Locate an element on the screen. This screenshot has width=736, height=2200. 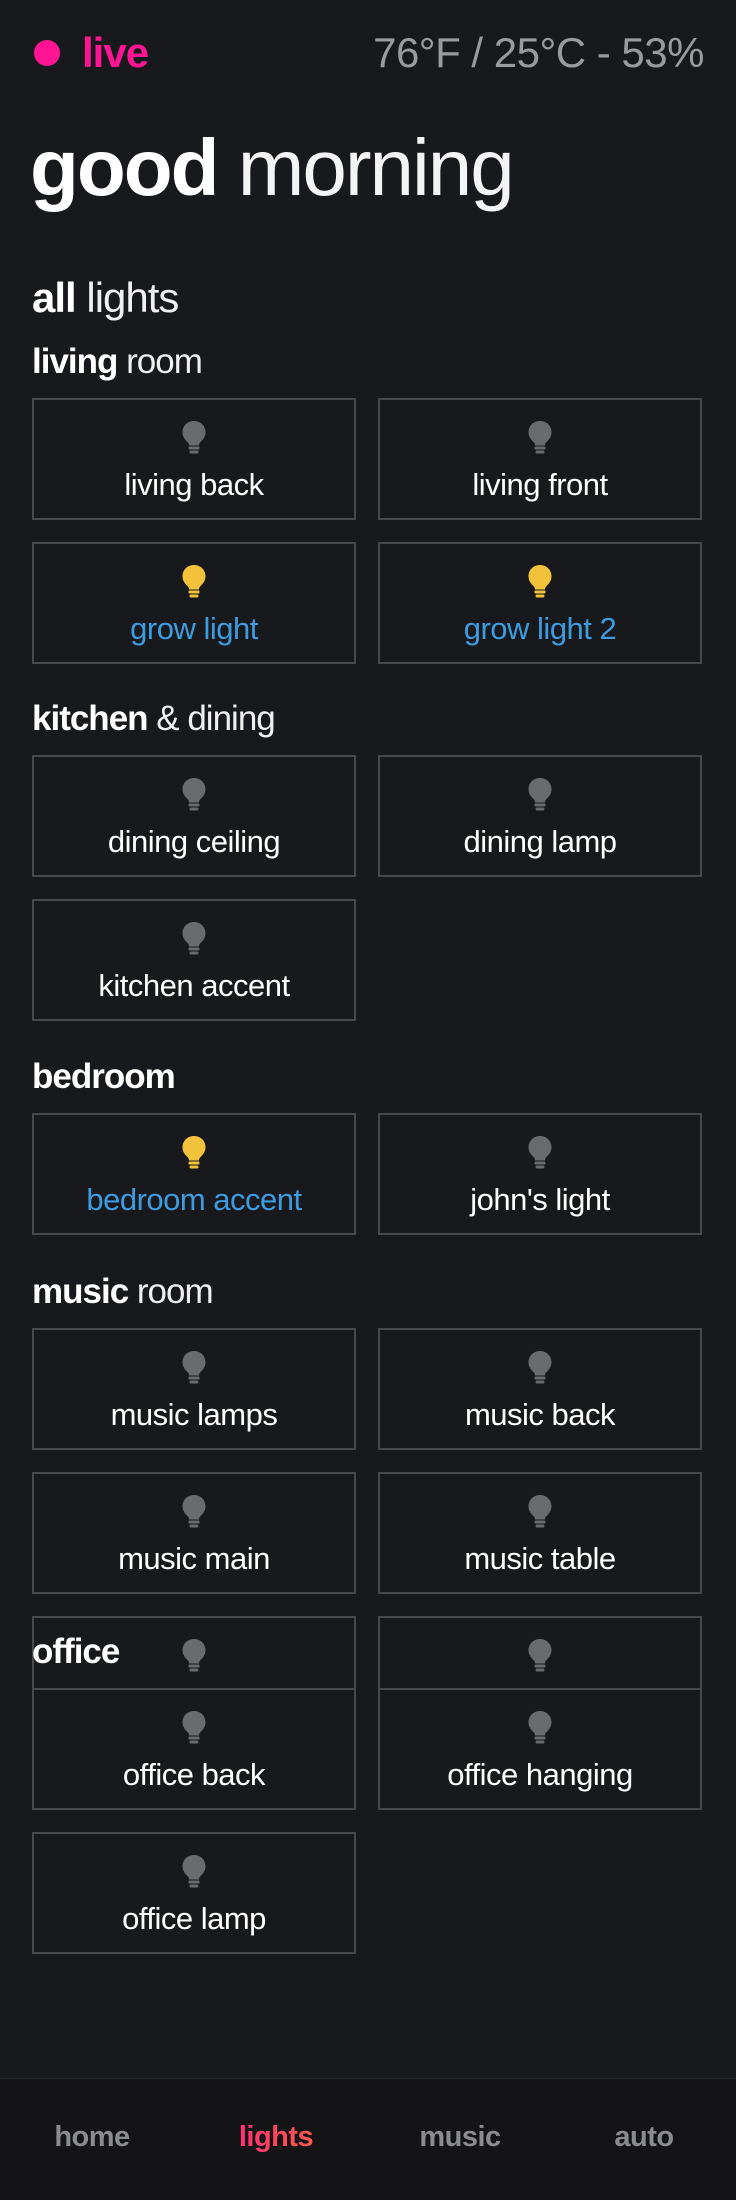
light-tile: kitchen accent is located at coordinates (194, 960).